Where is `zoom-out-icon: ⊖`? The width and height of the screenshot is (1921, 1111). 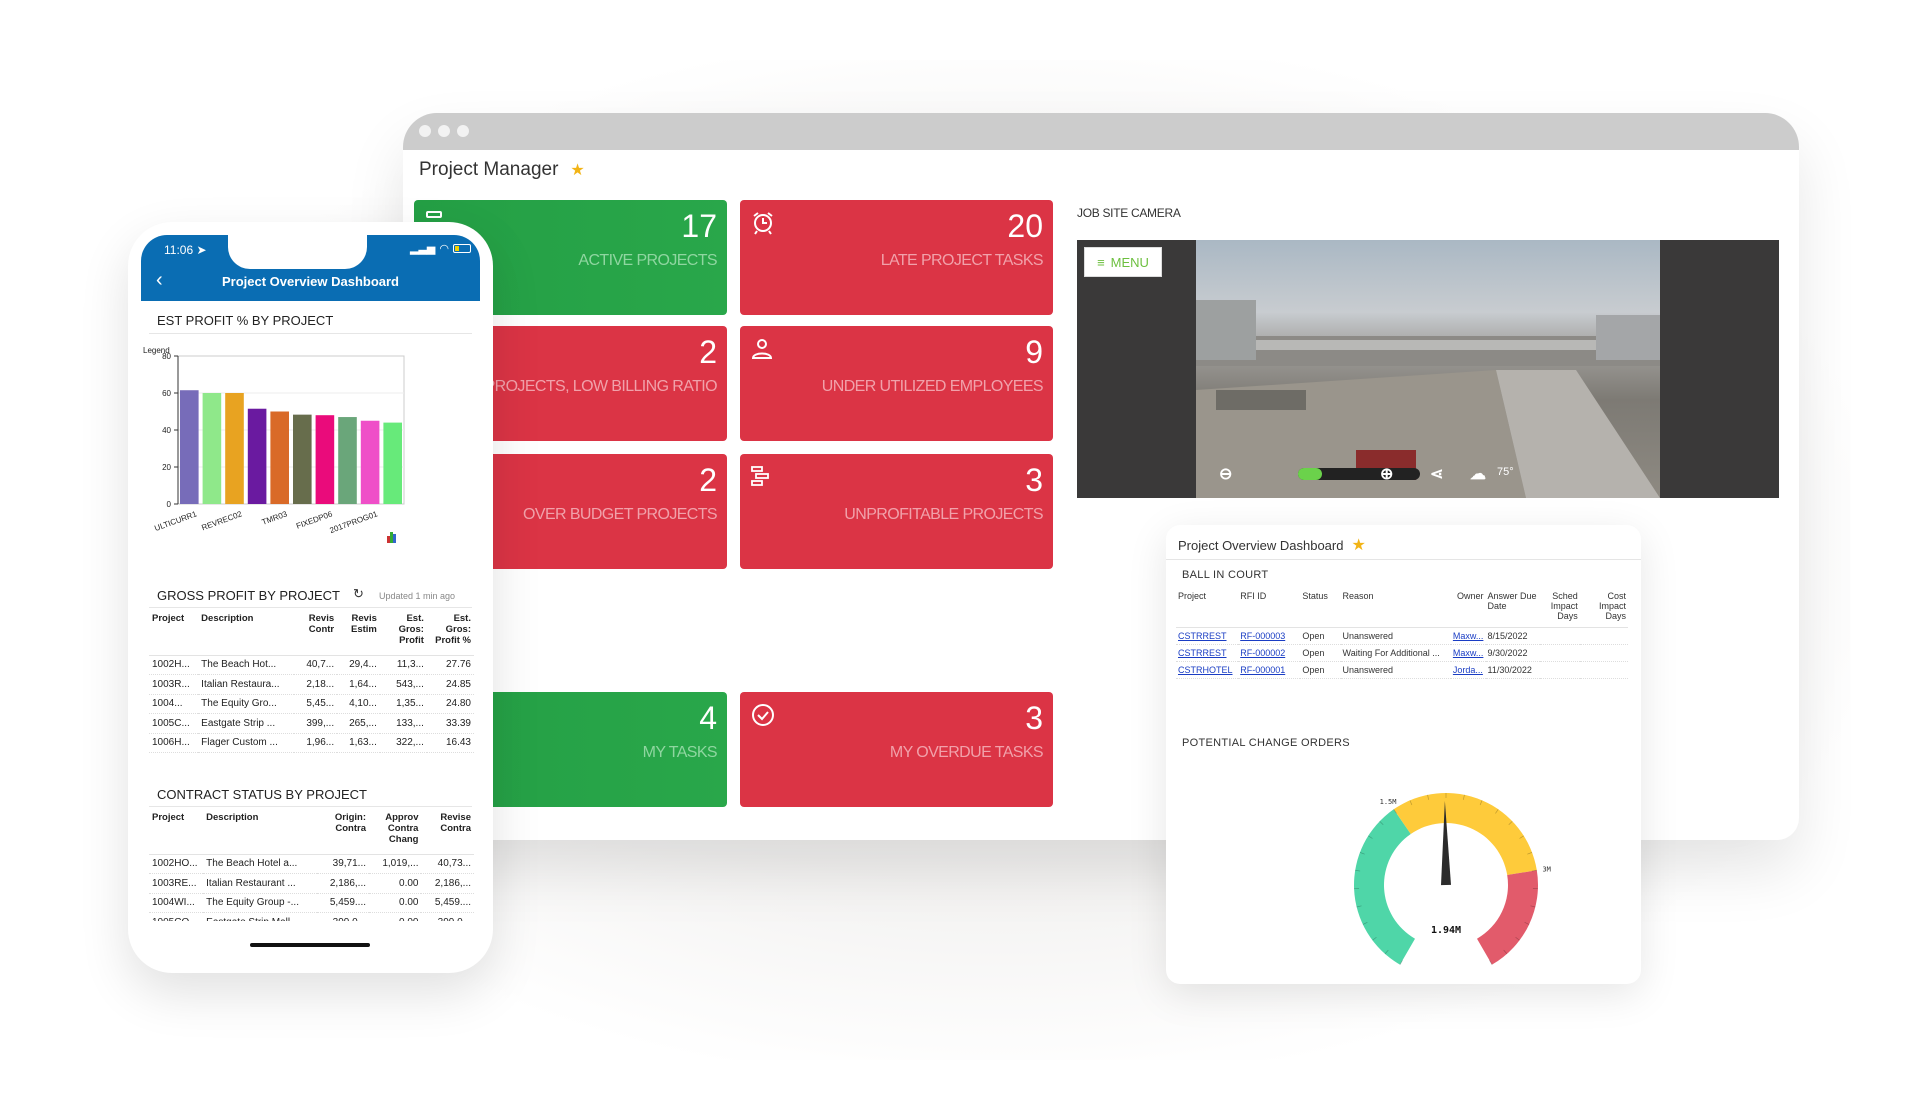 zoom-out-icon: ⊖ is located at coordinates (1225, 474).